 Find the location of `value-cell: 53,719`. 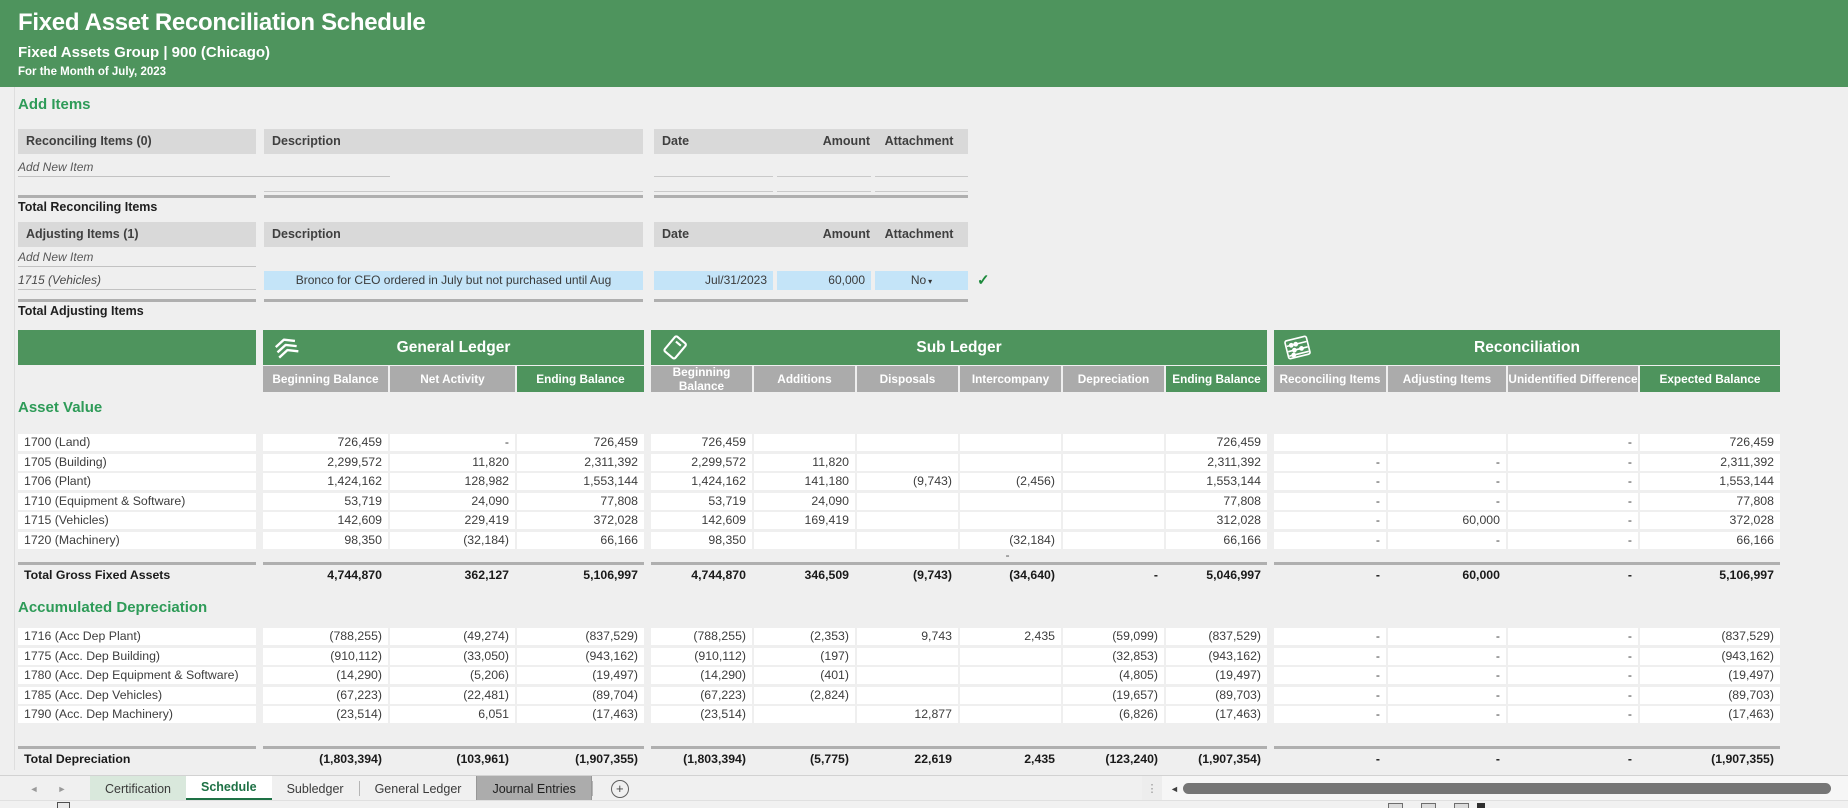

value-cell: 53,719 is located at coordinates (701, 501).